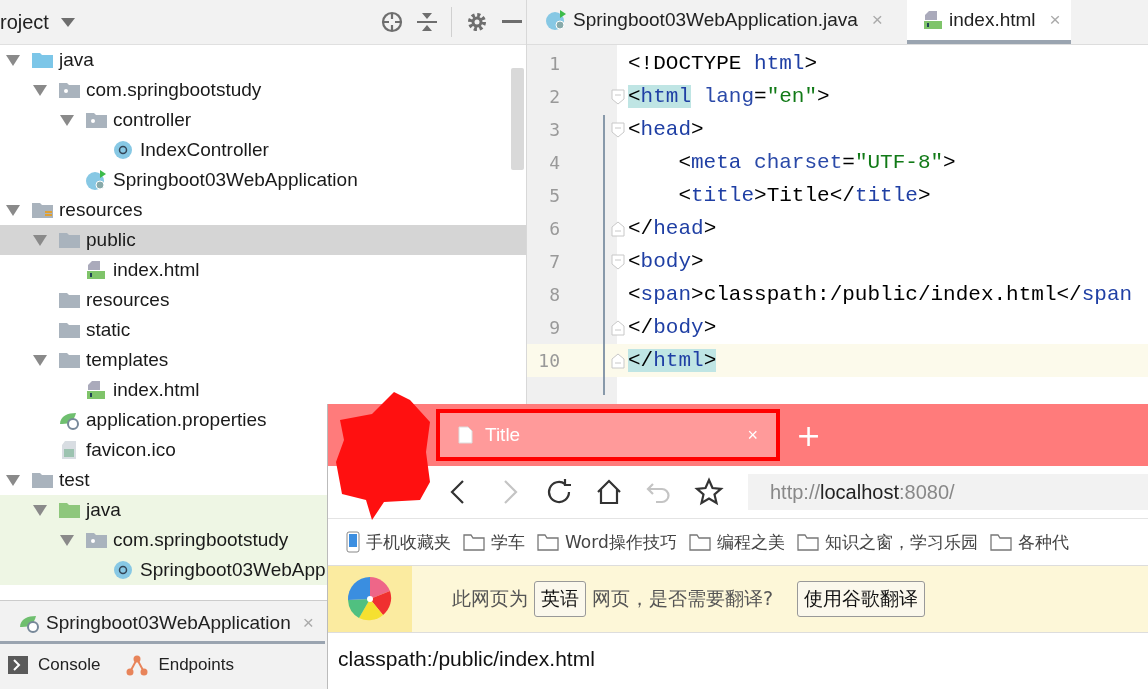 The height and width of the screenshot is (689, 1148). What do you see at coordinates (804, 195) in the screenshot?
I see `code-line: <title>Title</title>` at bounding box center [804, 195].